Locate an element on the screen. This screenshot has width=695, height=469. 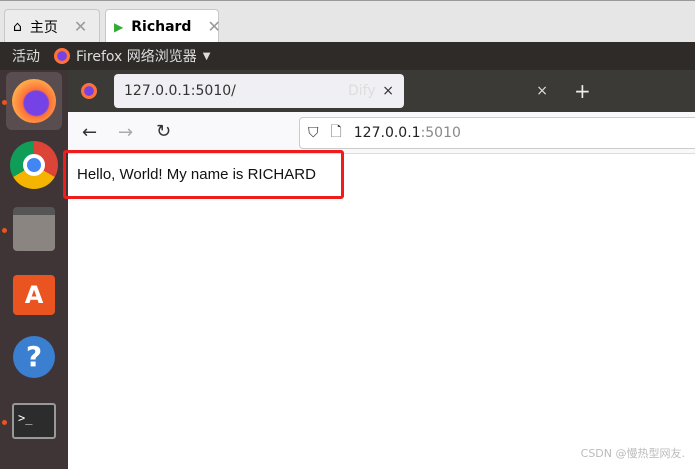
reload-button: ↻ is located at coordinates (163, 131).